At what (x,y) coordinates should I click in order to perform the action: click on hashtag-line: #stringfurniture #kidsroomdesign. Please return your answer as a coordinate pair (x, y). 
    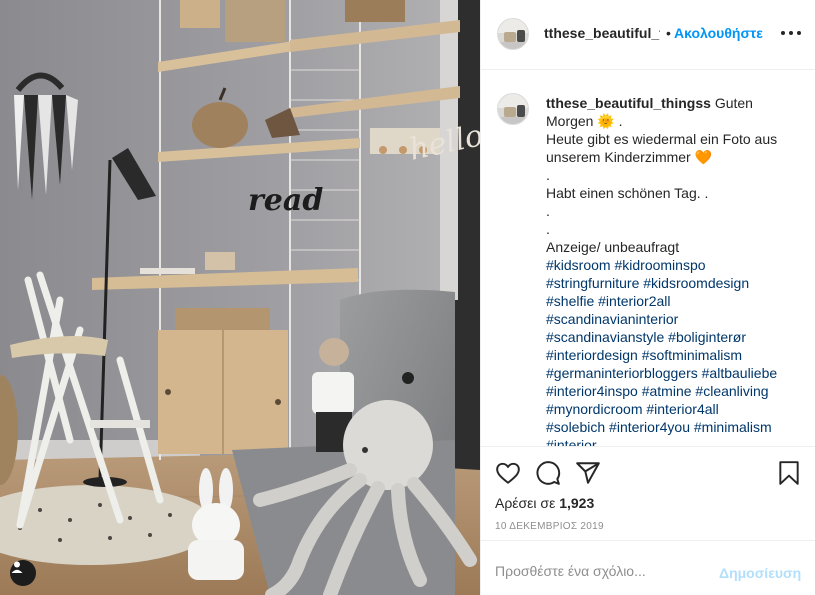
    Looking at the image, I should click on (674, 283).